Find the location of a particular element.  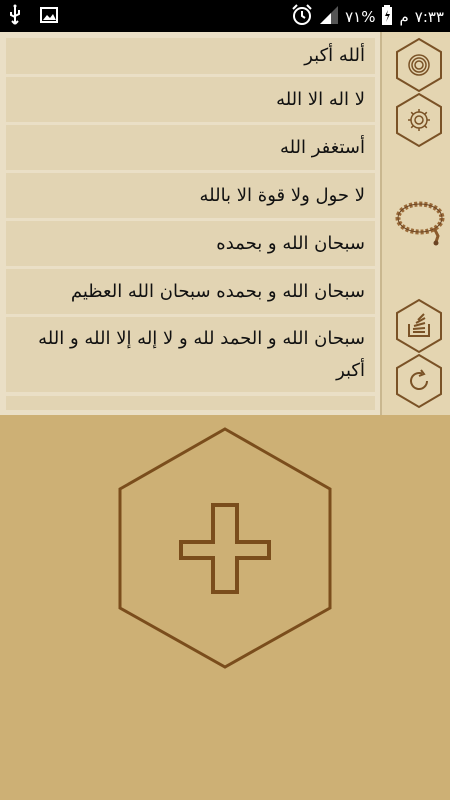

stack-icon is located at coordinates (419, 325).